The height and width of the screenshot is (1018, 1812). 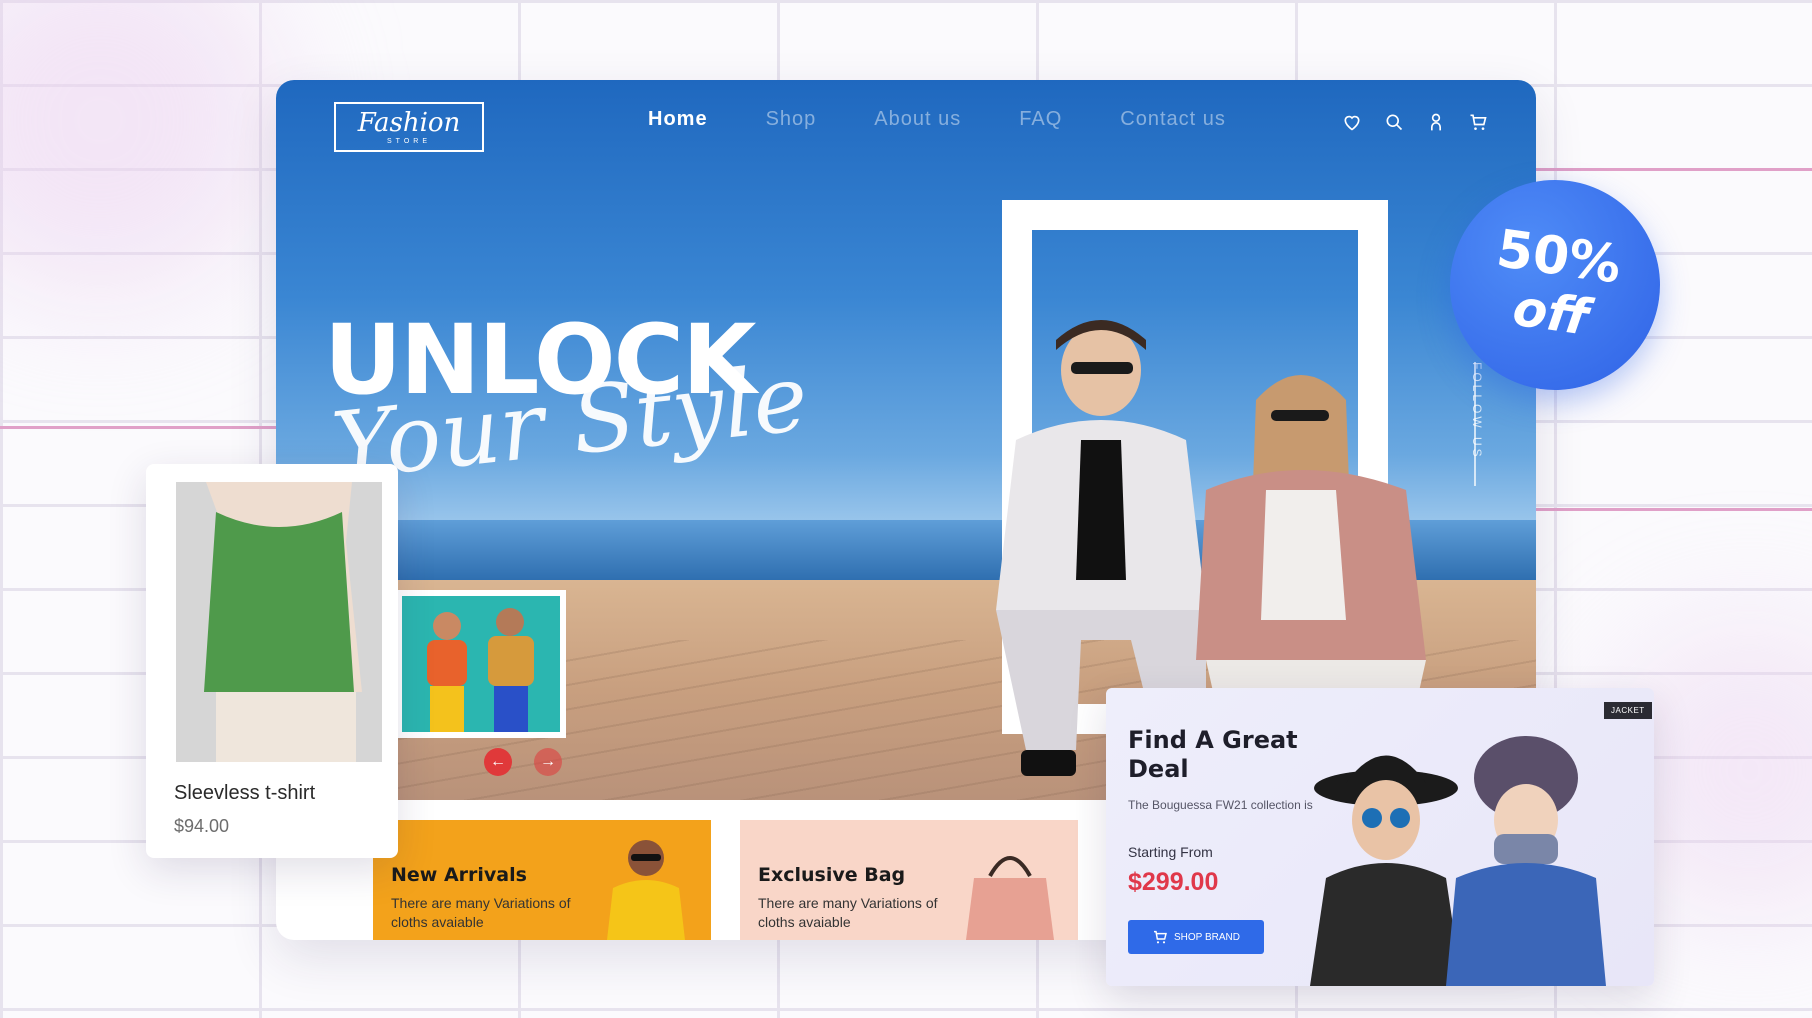 I want to click on logo-subtitle: STORE, so click(x=409, y=141).